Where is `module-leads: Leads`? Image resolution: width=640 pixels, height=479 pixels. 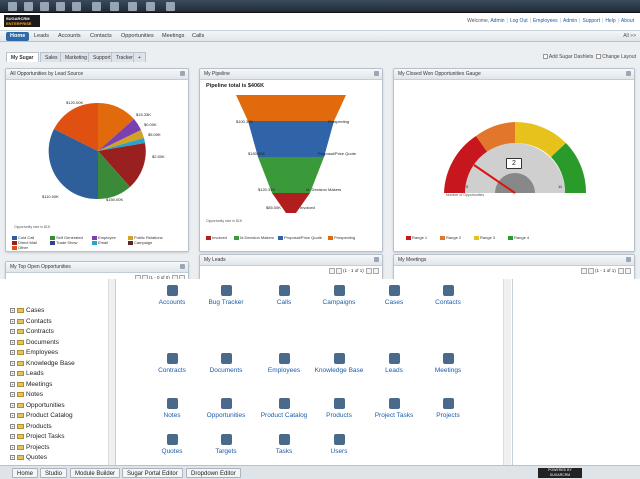 module-leads: Leads is located at coordinates (394, 363).